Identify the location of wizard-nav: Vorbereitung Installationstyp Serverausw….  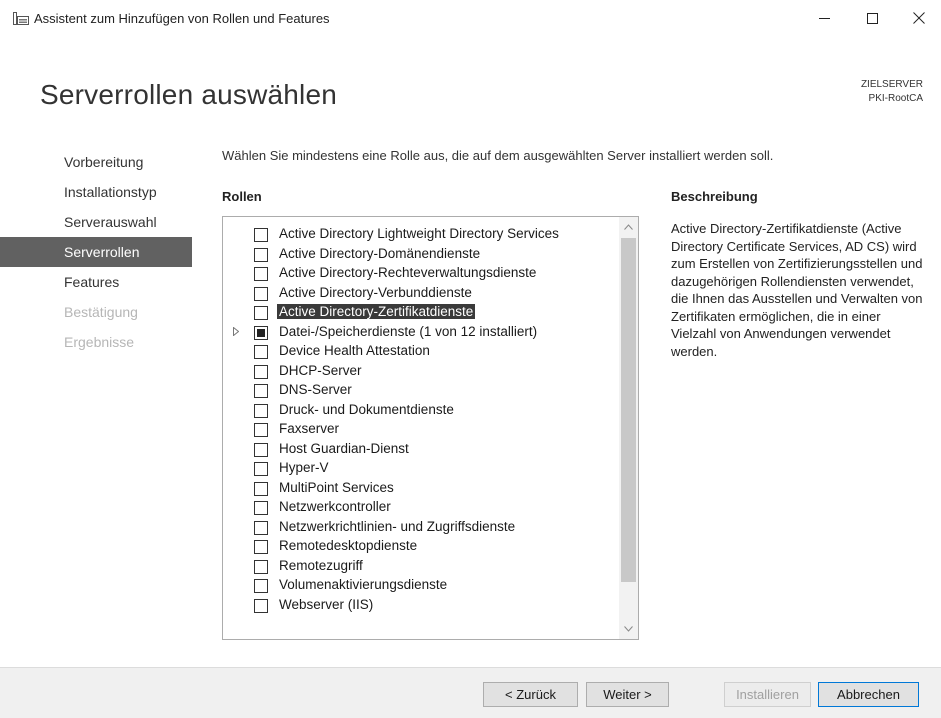
(96, 252).